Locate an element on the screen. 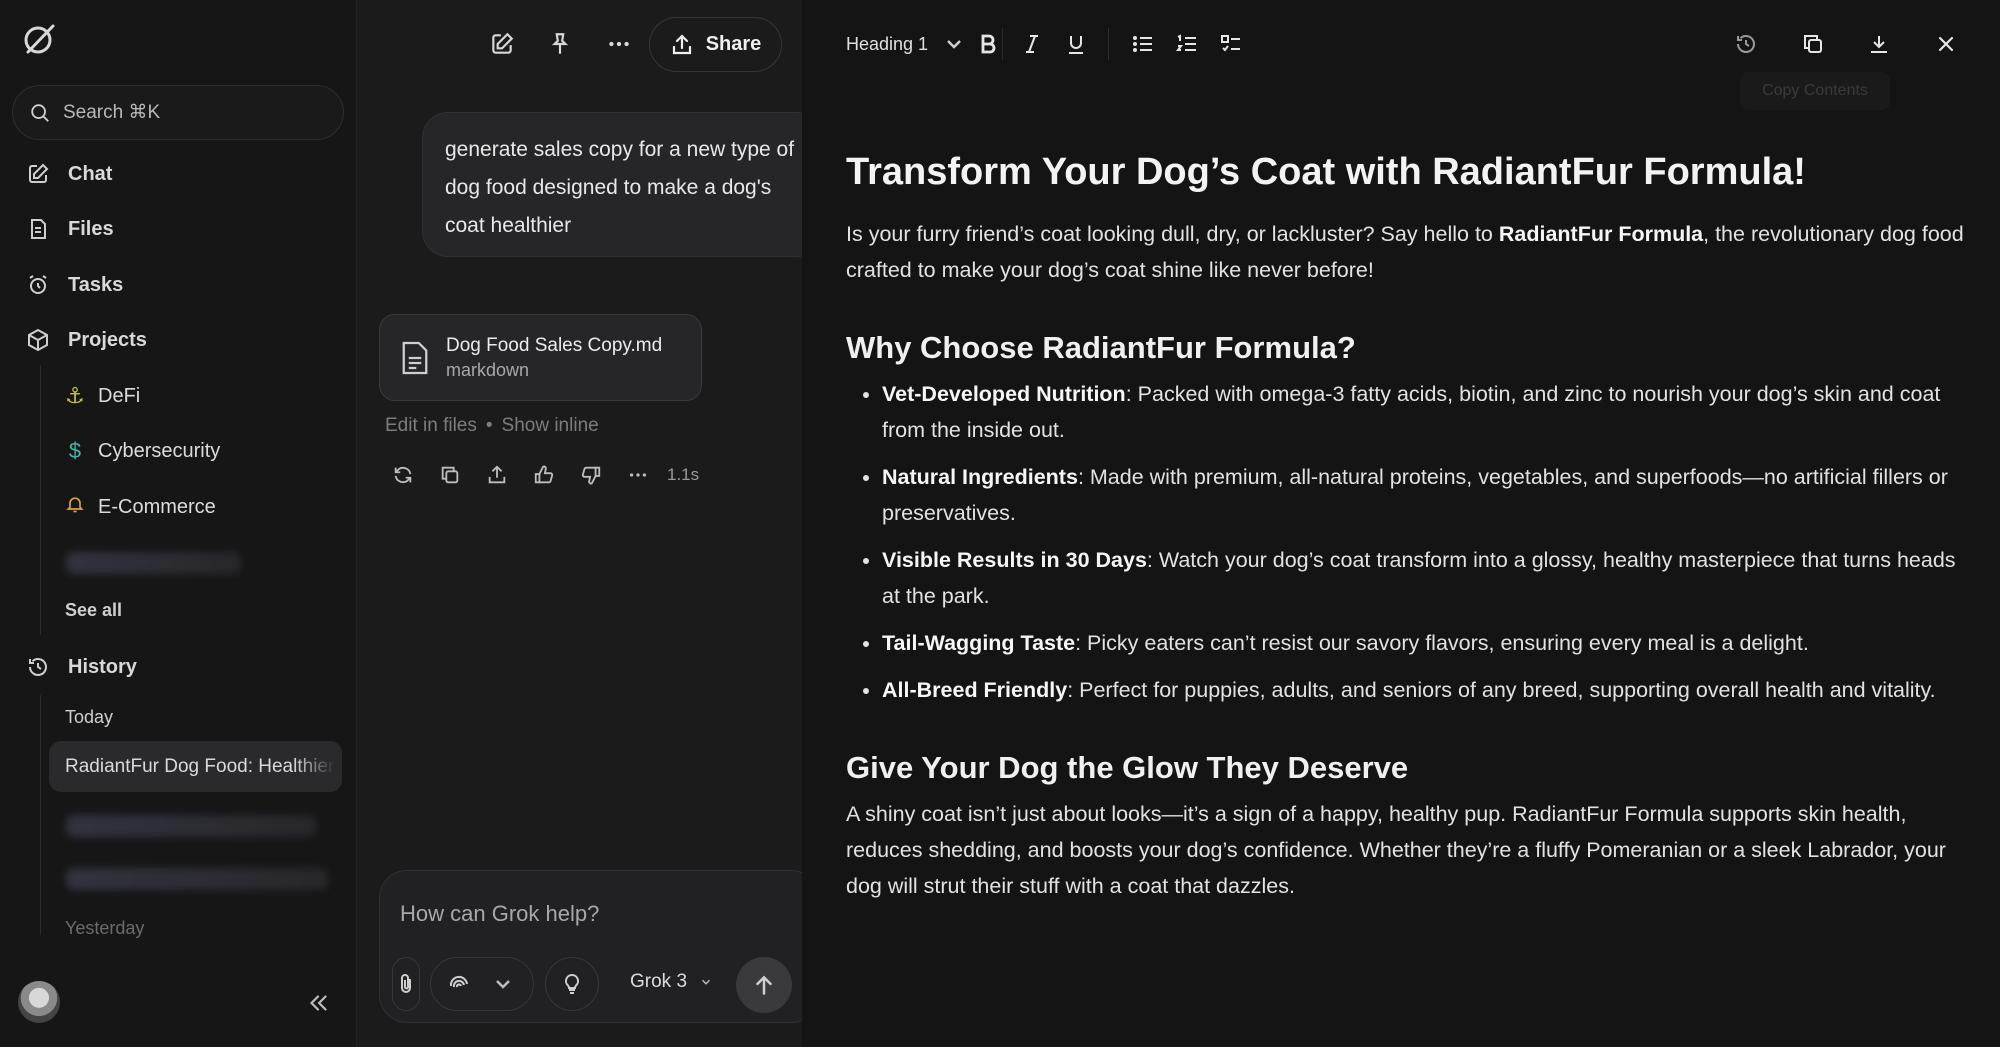 Image resolution: width=2000 pixels, height=1047 pixels. close-icon is located at coordinates (1946, 44).